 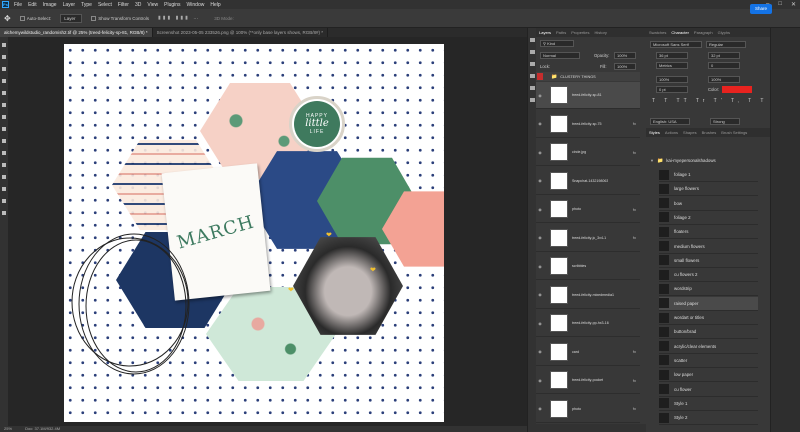 I want to click on layer-group-row: 📁 CLUSTERY THINGS, so click(x=588, y=76).